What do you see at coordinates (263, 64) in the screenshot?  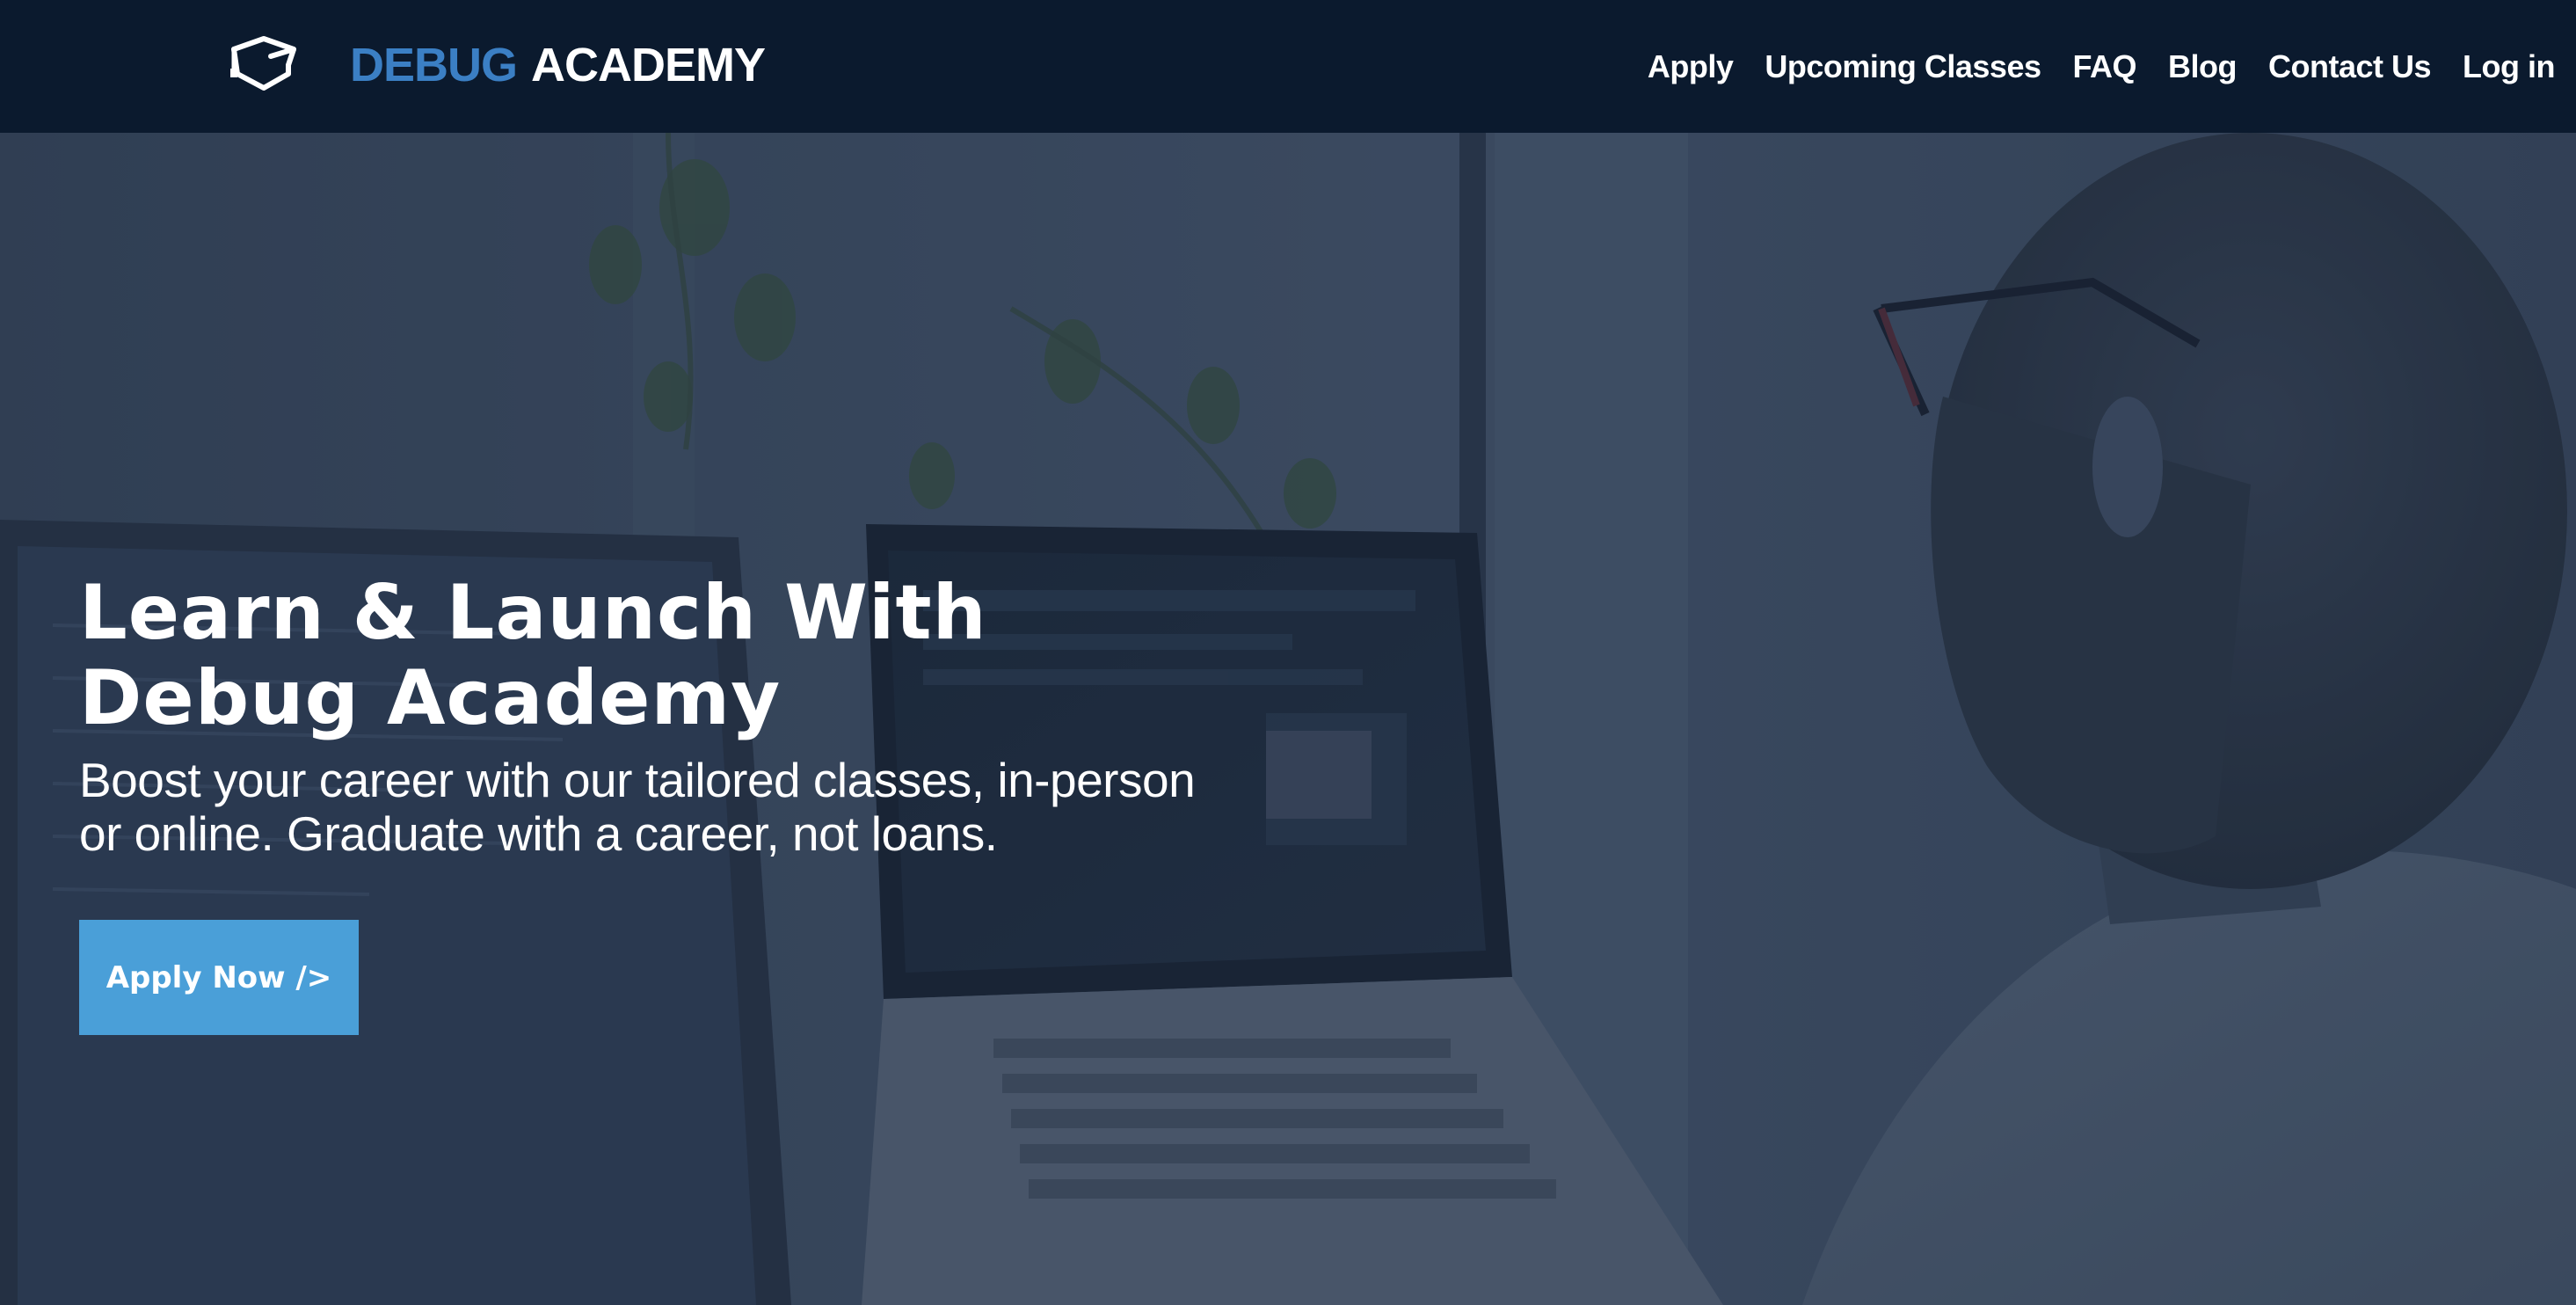 I see `graduation-cap-icon` at bounding box center [263, 64].